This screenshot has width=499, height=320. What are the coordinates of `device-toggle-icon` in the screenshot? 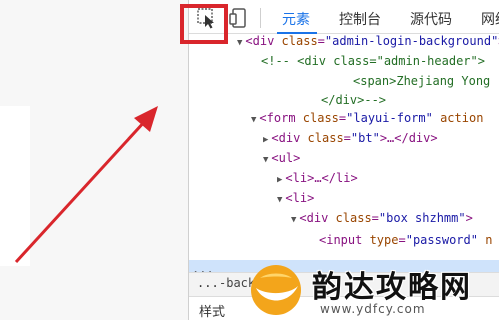 It's located at (238, 18).